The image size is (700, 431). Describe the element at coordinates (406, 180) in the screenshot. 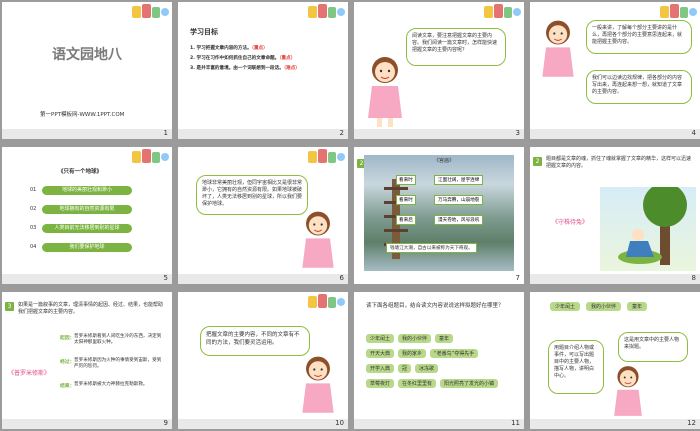

I see `row-tag: 看来时` at that location.